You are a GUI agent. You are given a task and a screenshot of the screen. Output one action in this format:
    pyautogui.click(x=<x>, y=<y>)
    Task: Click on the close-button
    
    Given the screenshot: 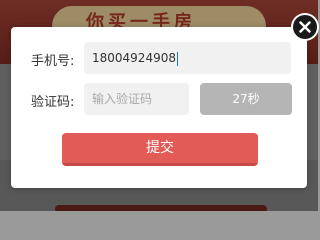 What is the action you would take?
    pyautogui.click(x=305, y=27)
    